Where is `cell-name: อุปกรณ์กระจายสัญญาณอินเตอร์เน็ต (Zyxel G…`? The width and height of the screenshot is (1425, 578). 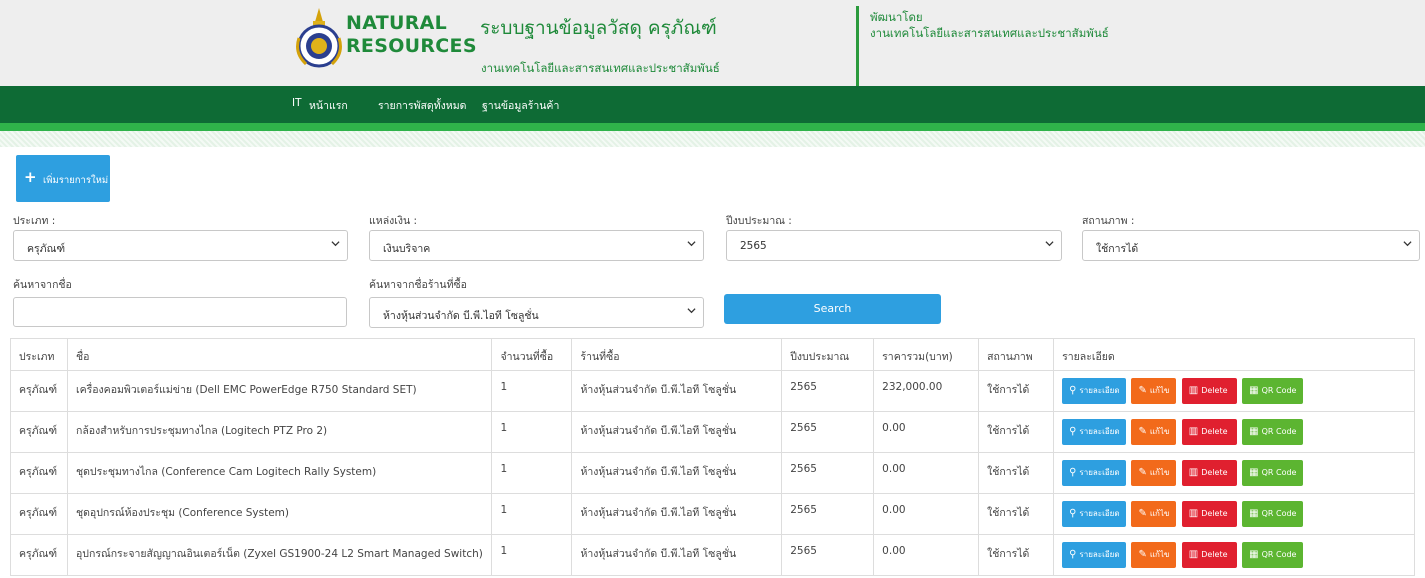
cell-name: อุปกรณ์กระจายสัญญาณอินเตอร์เน็ต (Zyxel G… is located at coordinates (279, 555).